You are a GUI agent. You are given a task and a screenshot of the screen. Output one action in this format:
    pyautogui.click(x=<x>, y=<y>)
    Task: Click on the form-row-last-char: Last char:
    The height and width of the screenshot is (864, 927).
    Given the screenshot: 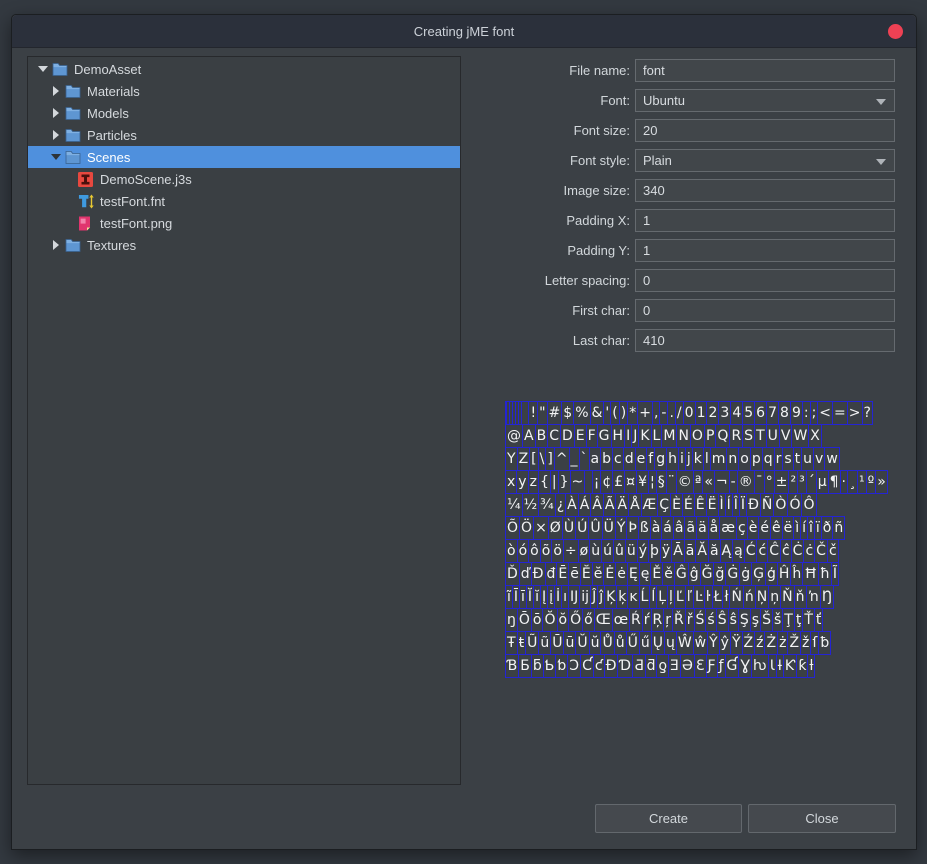 What is the action you would take?
    pyautogui.click(x=690, y=340)
    